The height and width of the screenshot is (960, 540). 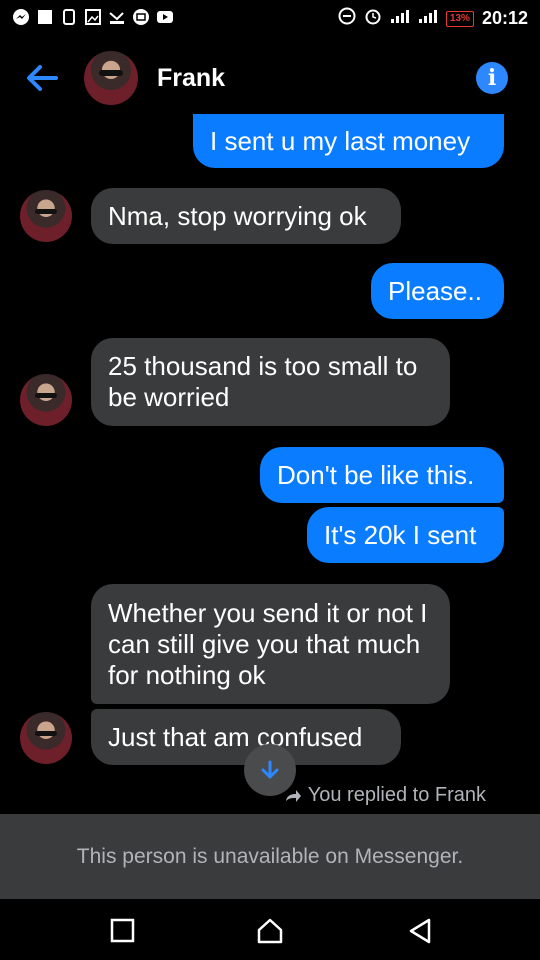 What do you see at coordinates (111, 78) in the screenshot?
I see `contact-avatar` at bounding box center [111, 78].